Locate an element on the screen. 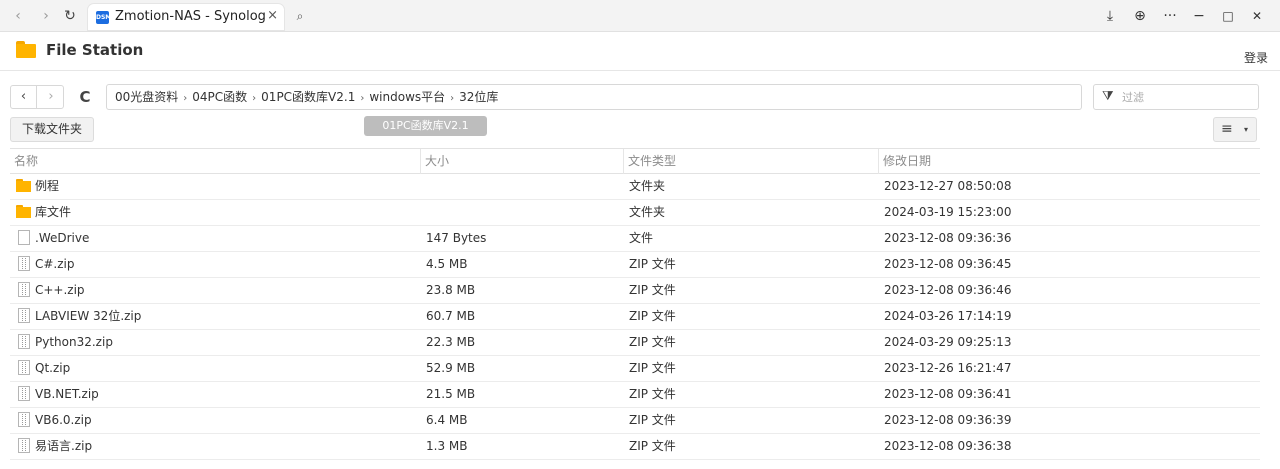  table-row: 易语言.zip 1.3 MB ZIP 文件 2023-12-08 09:36:38 is located at coordinates (635, 447).